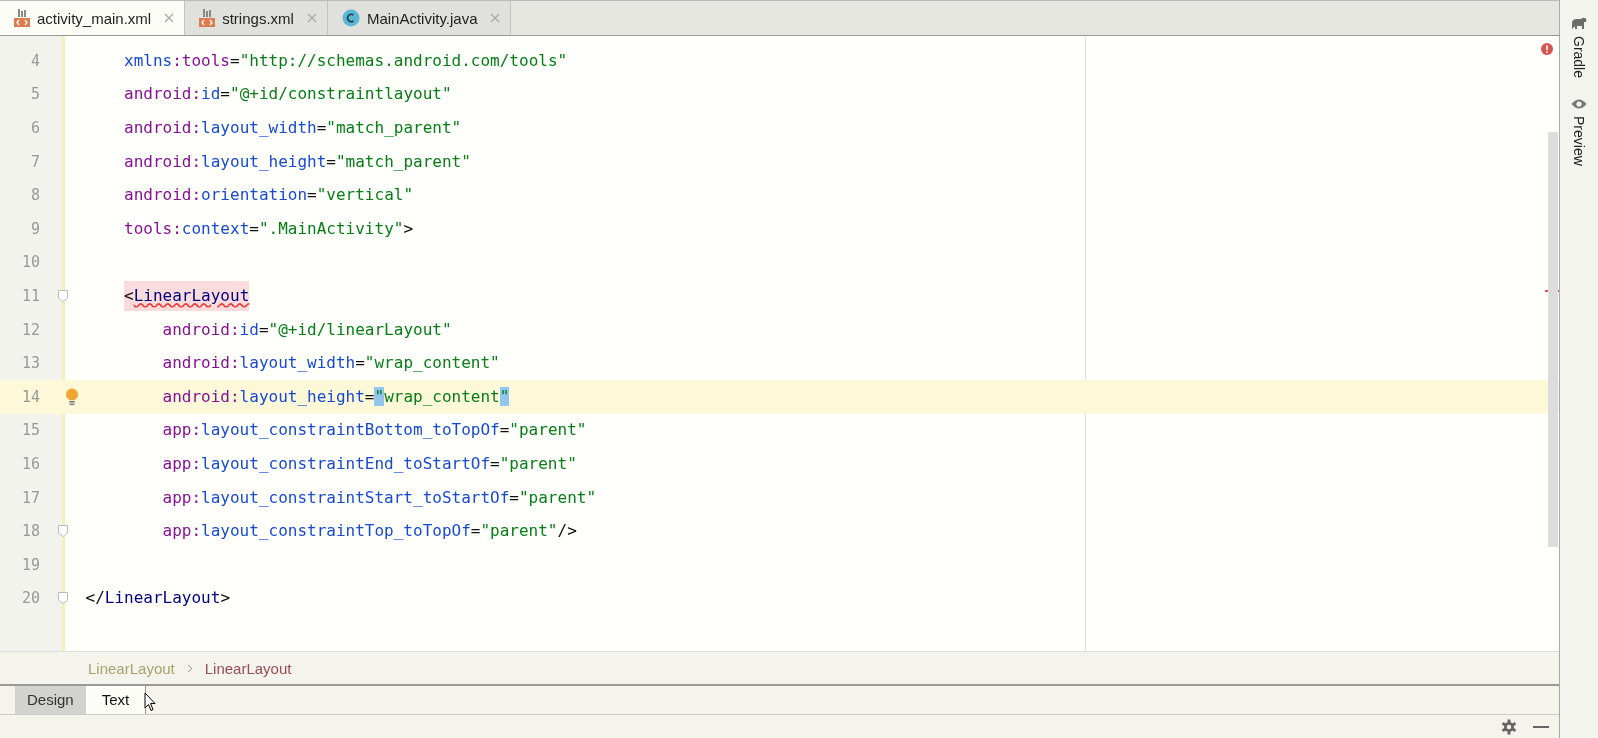 This screenshot has width=1598, height=738. I want to click on code-line: tools:context=".MainActivity">, so click(269, 228).